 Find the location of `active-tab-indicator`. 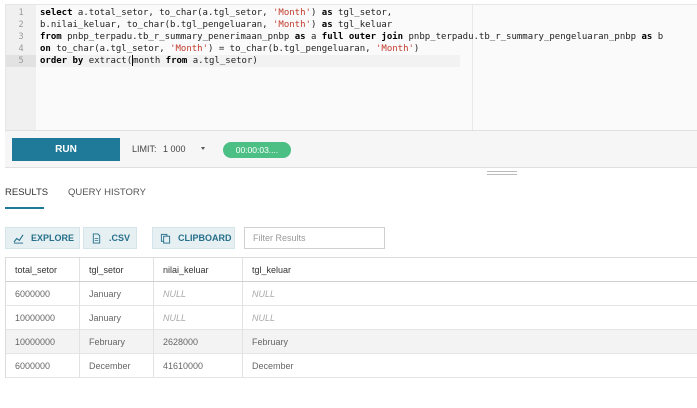

active-tab-indicator is located at coordinates (24, 208).